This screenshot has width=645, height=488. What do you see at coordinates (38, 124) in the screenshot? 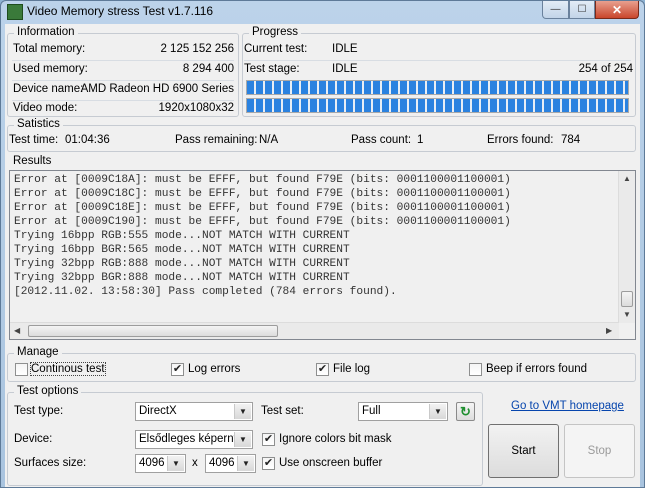
I see `statistics-group-label: Satistics` at bounding box center [38, 124].